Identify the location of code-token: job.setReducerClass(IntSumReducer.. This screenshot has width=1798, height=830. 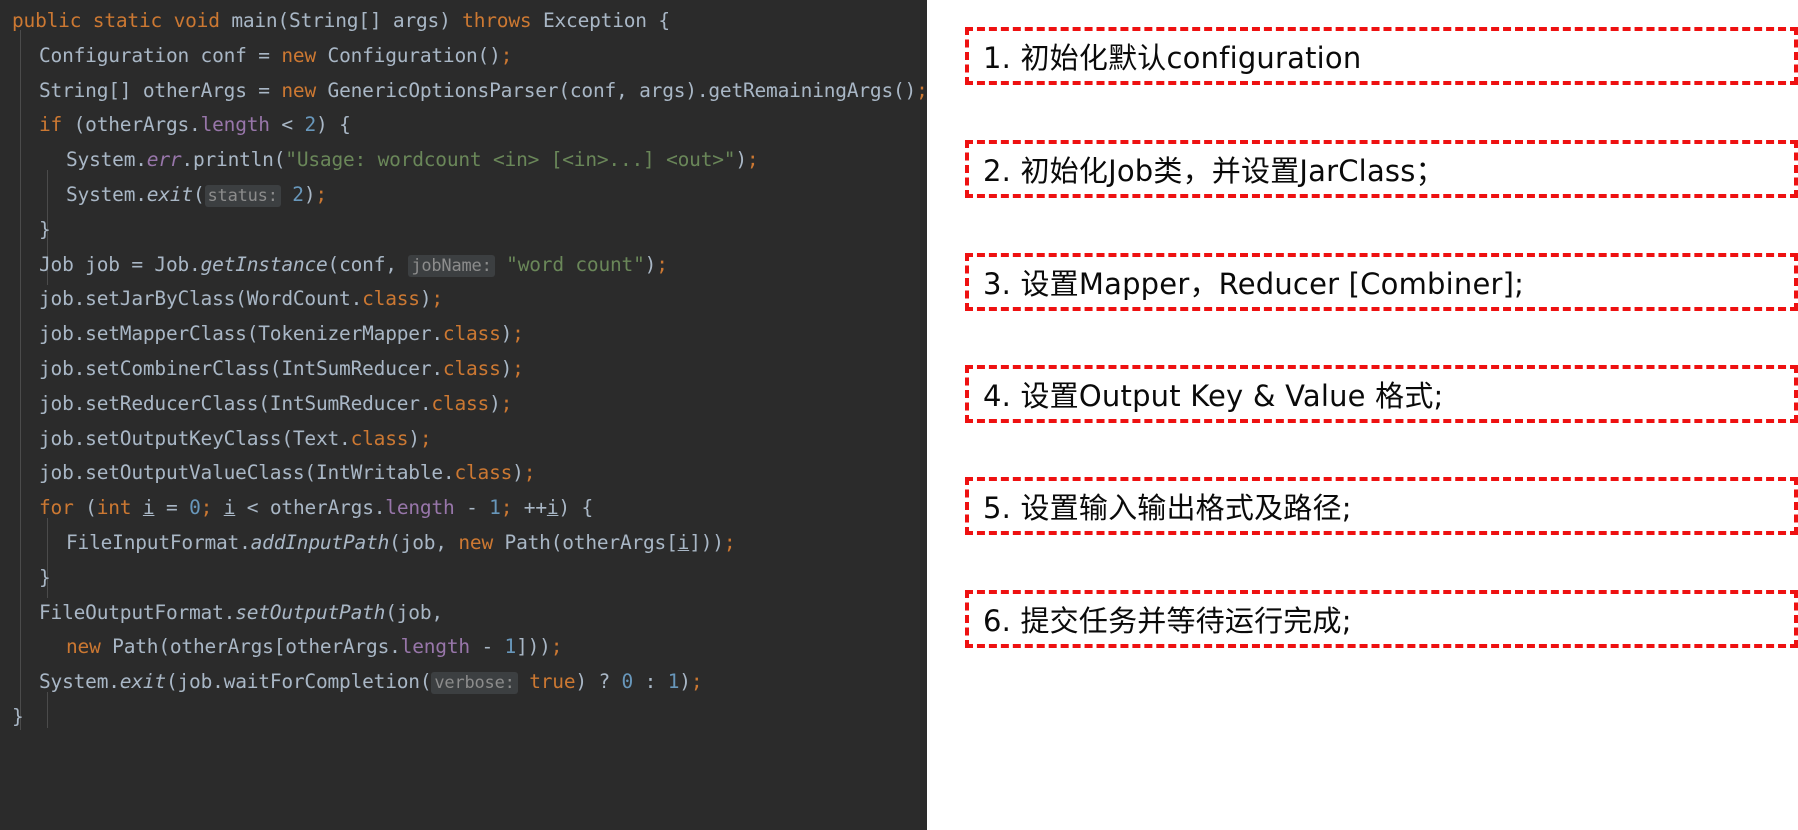
(235, 403).